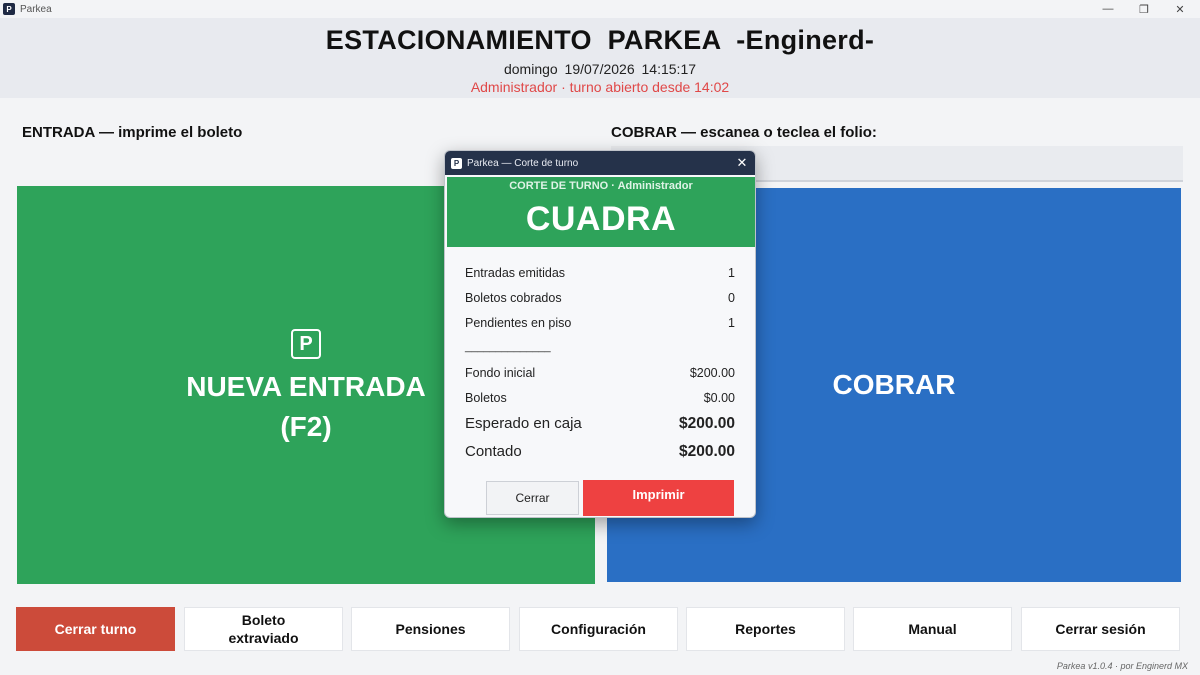 The image size is (1200, 675). What do you see at coordinates (731, 298) in the screenshot?
I see `row-value: 0` at bounding box center [731, 298].